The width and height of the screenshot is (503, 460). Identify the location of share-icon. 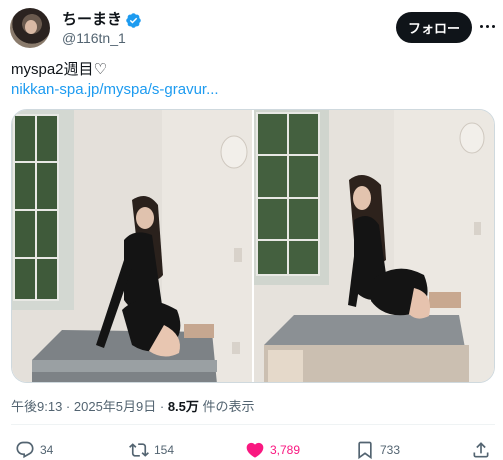
(481, 450).